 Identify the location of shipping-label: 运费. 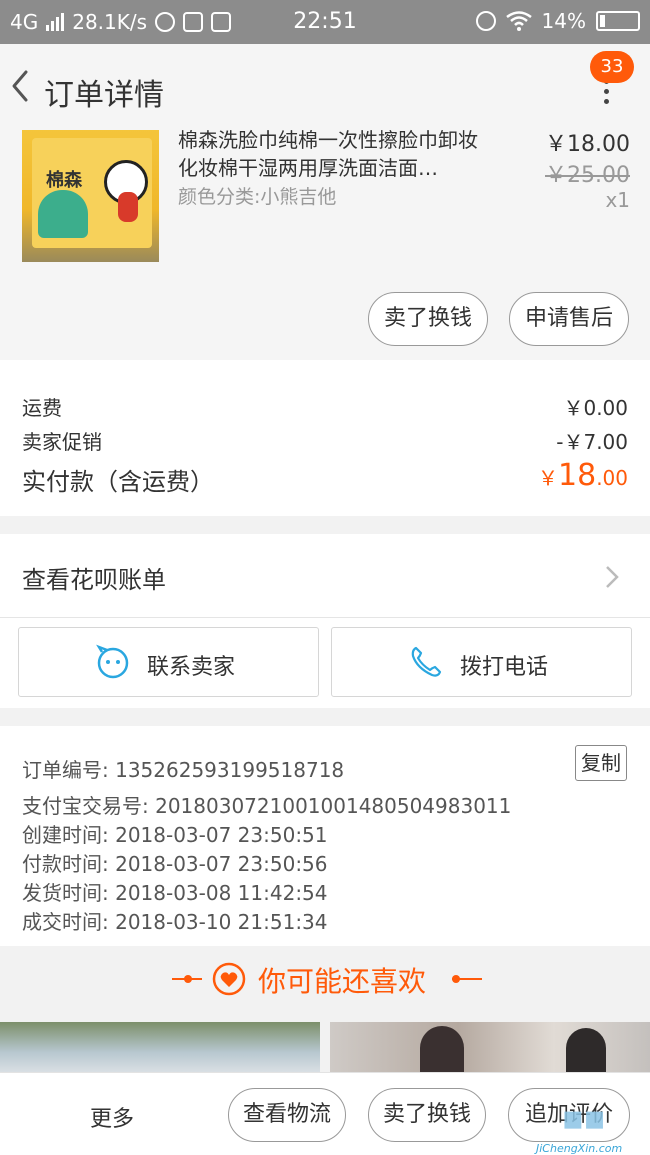
(42, 408).